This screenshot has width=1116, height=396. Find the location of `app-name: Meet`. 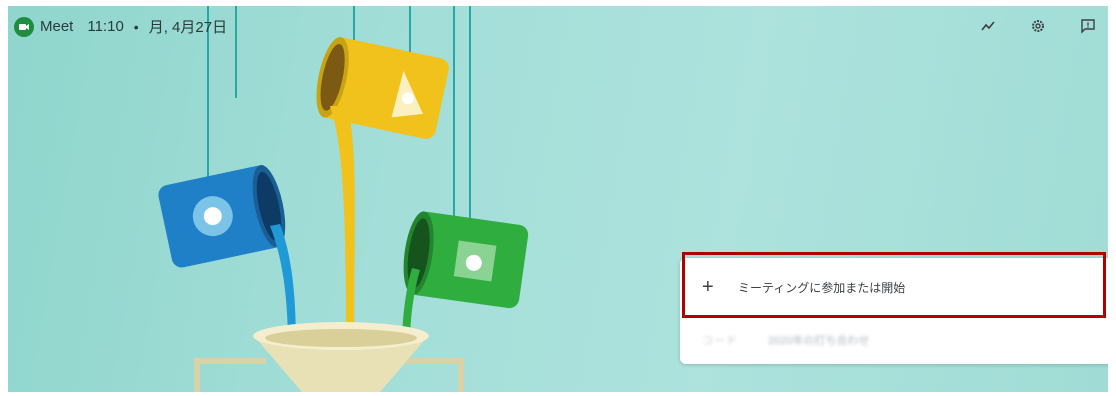

app-name: Meet is located at coordinates (57, 26).